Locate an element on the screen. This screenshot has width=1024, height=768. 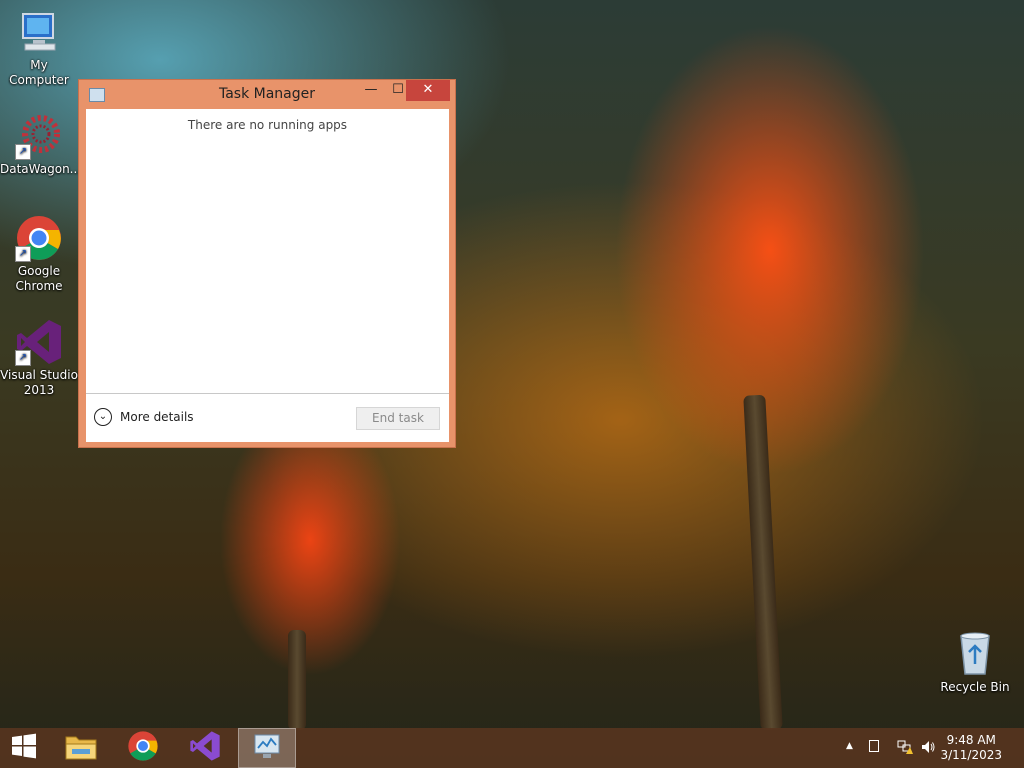
start-button is located at coordinates (24, 748).